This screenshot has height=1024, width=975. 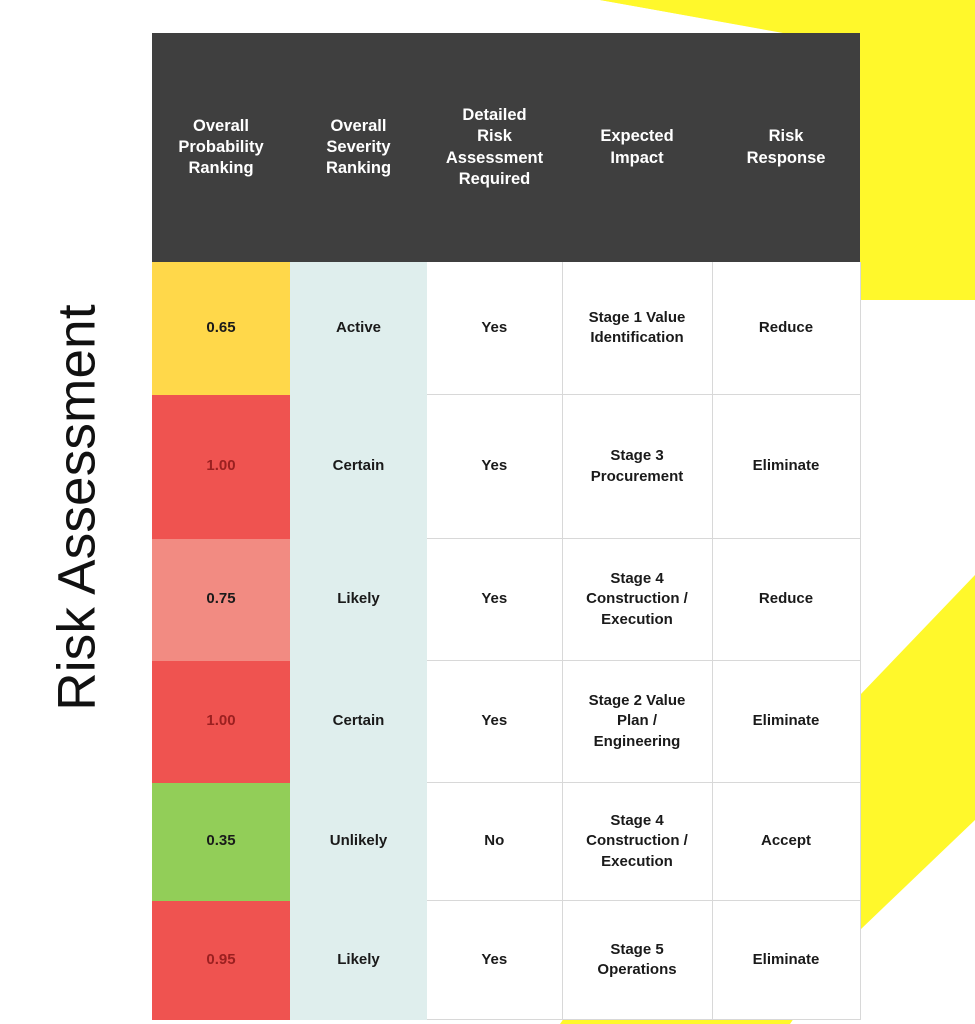 What do you see at coordinates (637, 960) in the screenshot?
I see `cell-expected-impact: Stage 5 Operations` at bounding box center [637, 960].